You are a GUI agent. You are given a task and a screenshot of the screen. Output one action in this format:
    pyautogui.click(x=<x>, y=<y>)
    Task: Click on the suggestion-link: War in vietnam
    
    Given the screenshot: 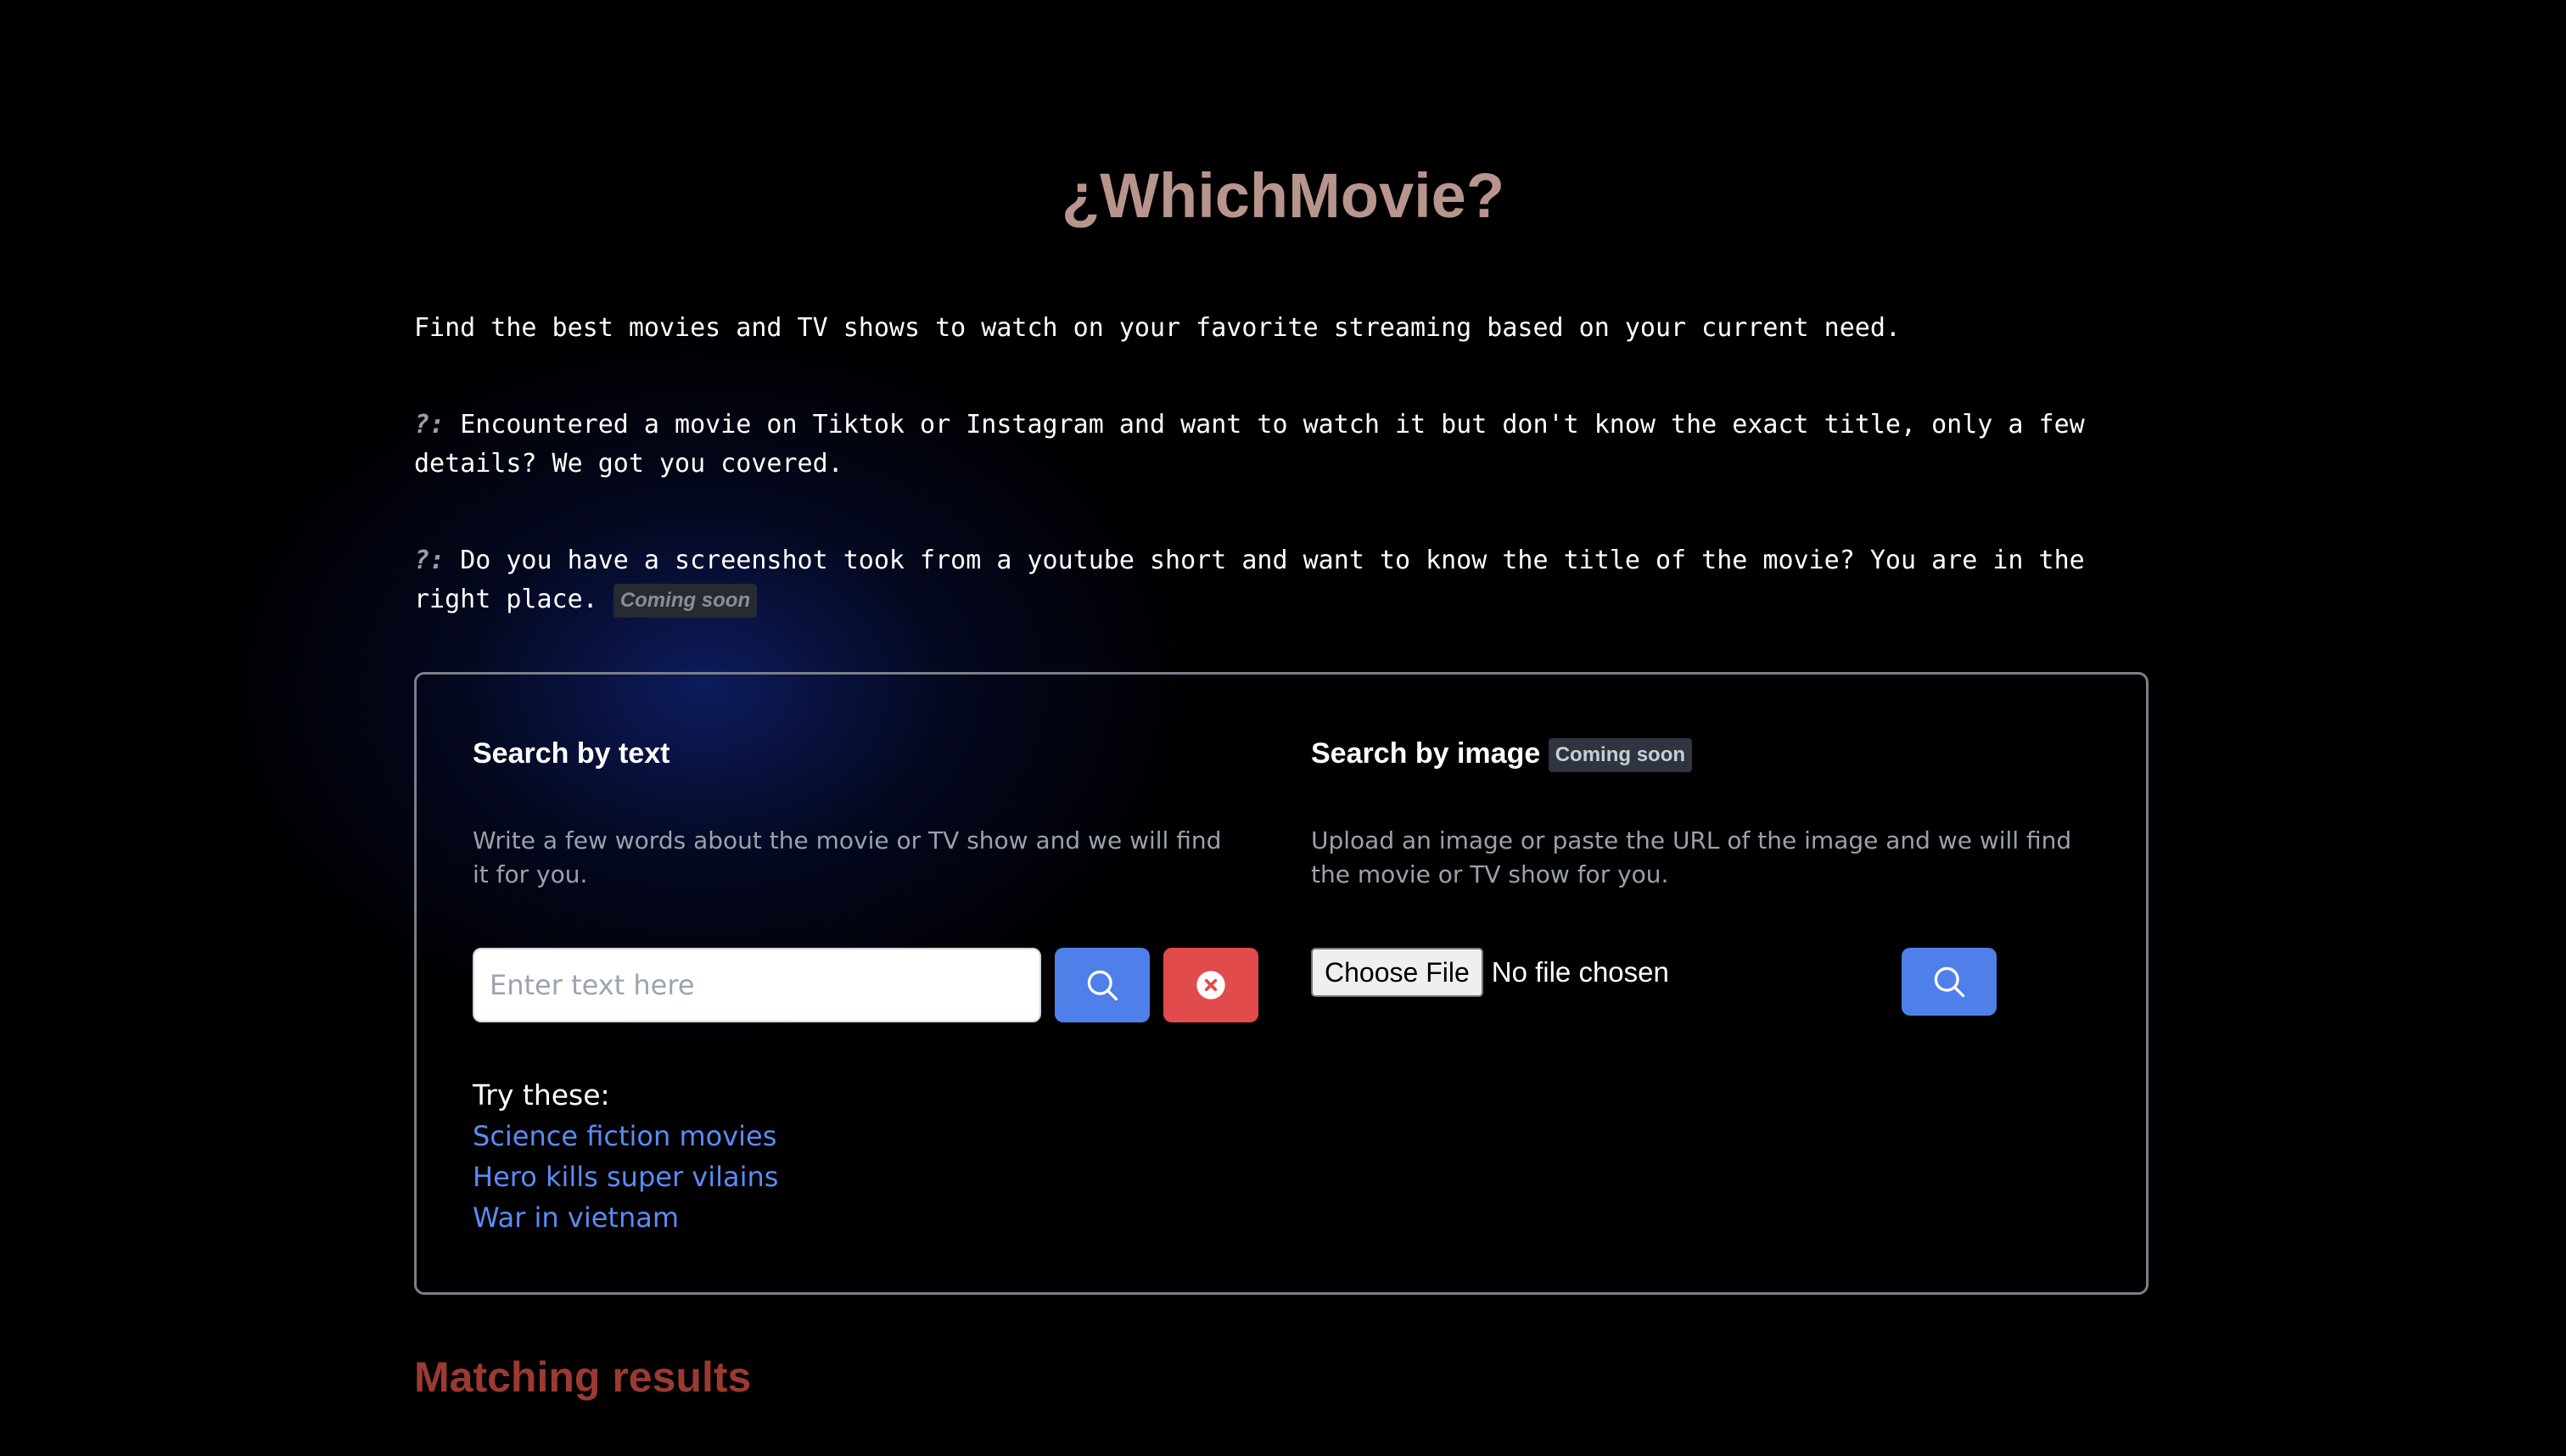 What is the action you would take?
    pyautogui.click(x=576, y=1217)
    